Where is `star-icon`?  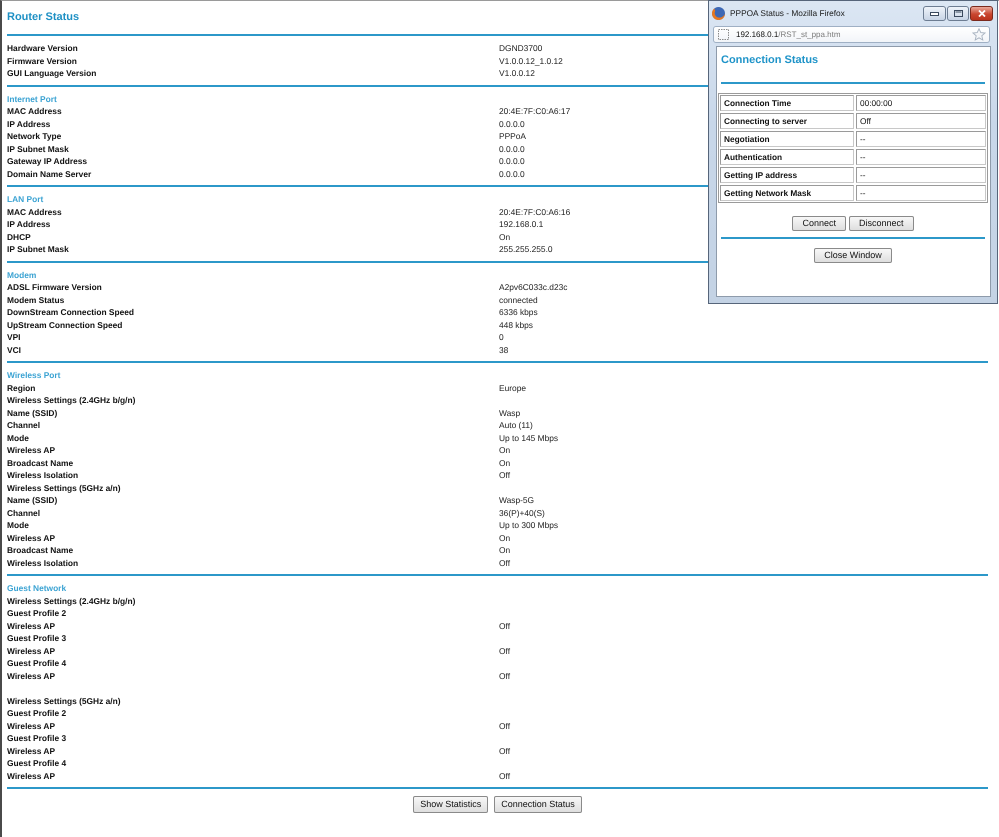 star-icon is located at coordinates (979, 34).